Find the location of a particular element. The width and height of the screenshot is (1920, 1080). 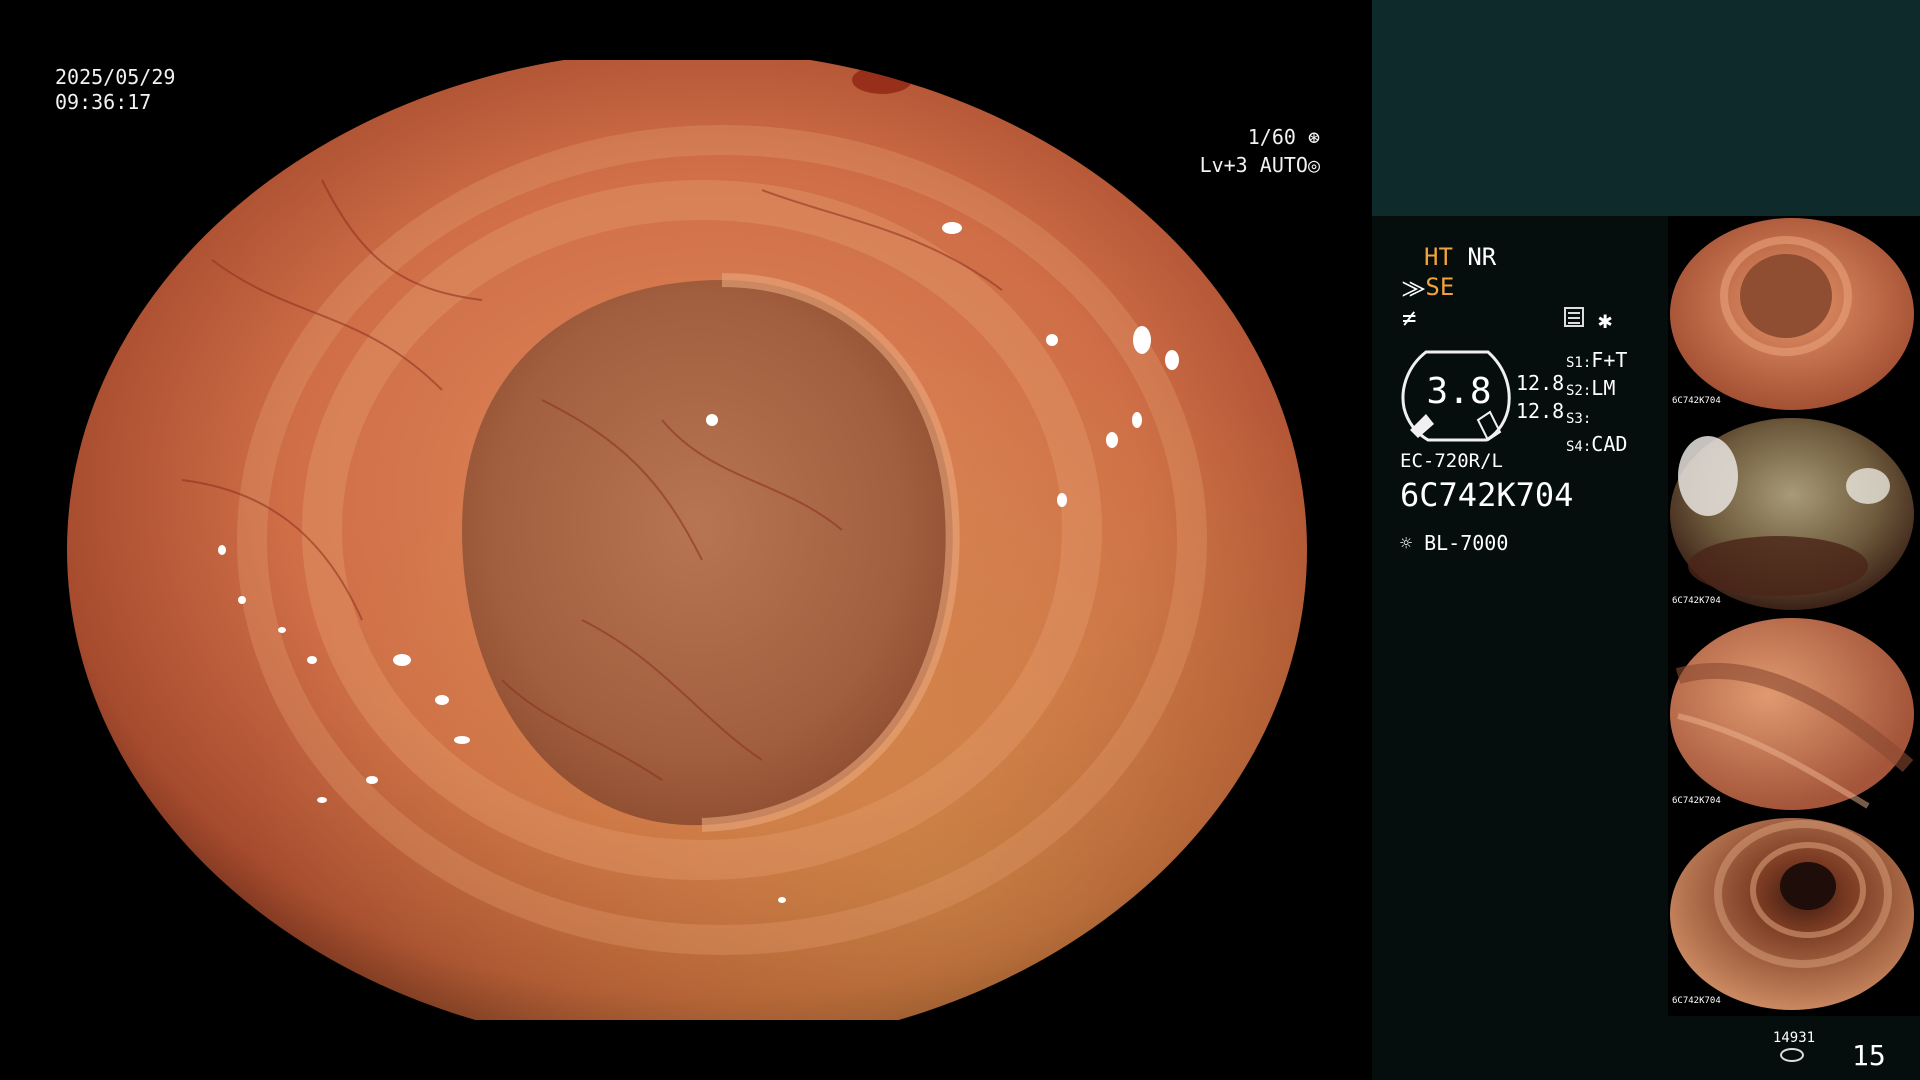

side-panel-header-area is located at coordinates (1646, 108).